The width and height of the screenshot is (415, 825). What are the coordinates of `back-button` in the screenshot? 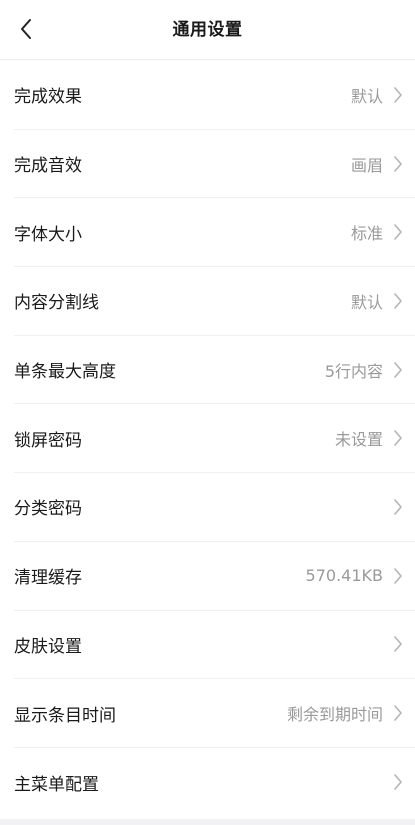 It's located at (26, 29).